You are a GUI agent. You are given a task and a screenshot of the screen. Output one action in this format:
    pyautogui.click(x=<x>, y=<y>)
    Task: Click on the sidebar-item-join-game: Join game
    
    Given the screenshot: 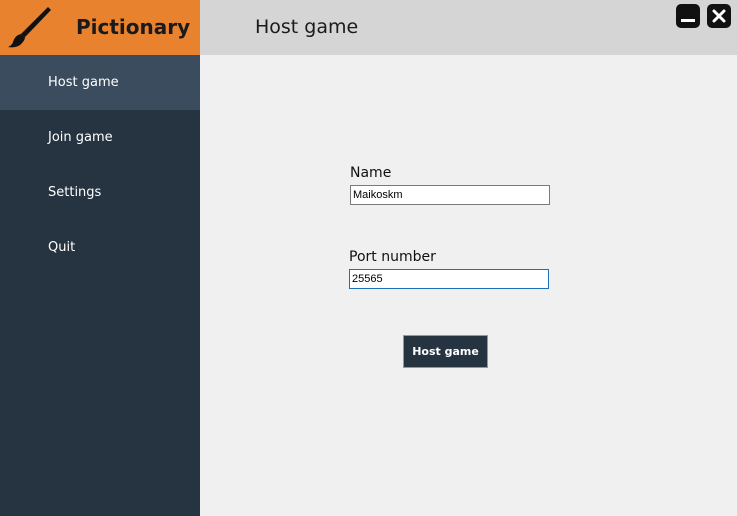 What is the action you would take?
    pyautogui.click(x=100, y=137)
    